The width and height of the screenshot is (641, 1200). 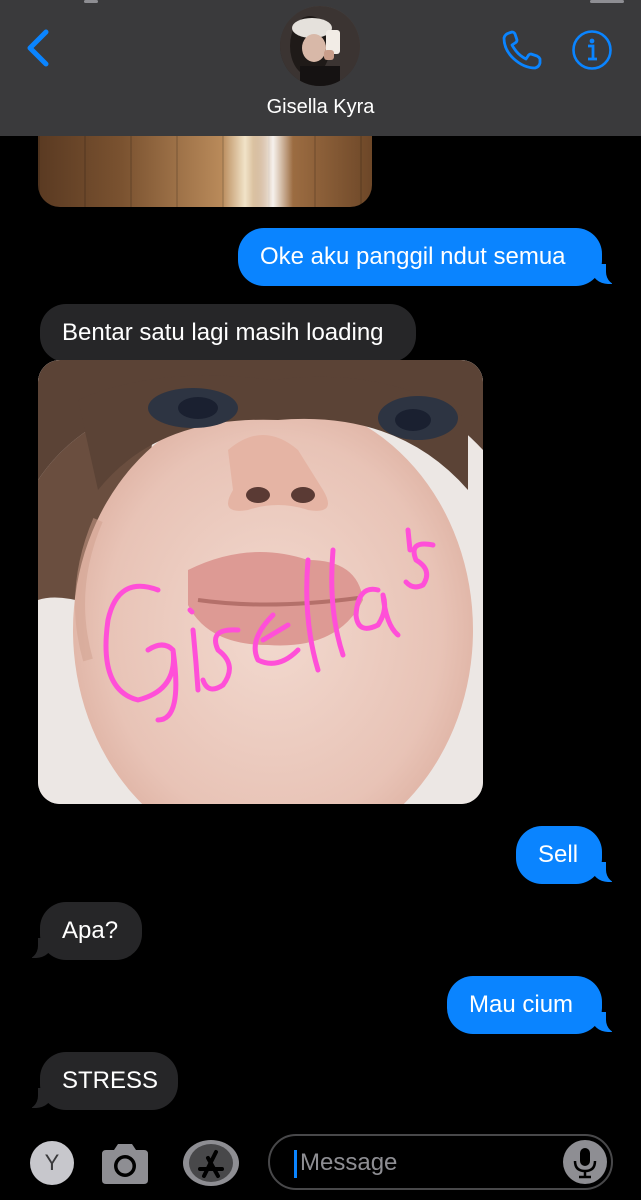 I want to click on microphone-icon, so click(x=585, y=1163).